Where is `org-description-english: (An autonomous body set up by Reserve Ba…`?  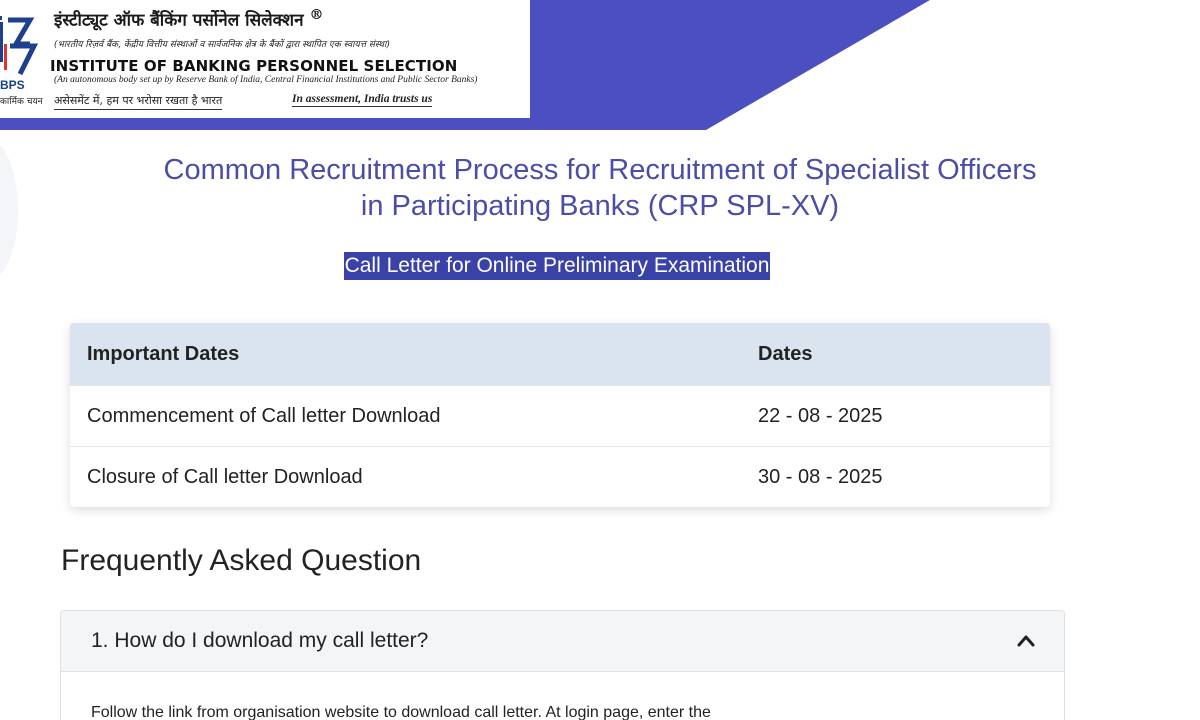 org-description-english: (An autonomous body set up by Reserve Ba… is located at coordinates (266, 80).